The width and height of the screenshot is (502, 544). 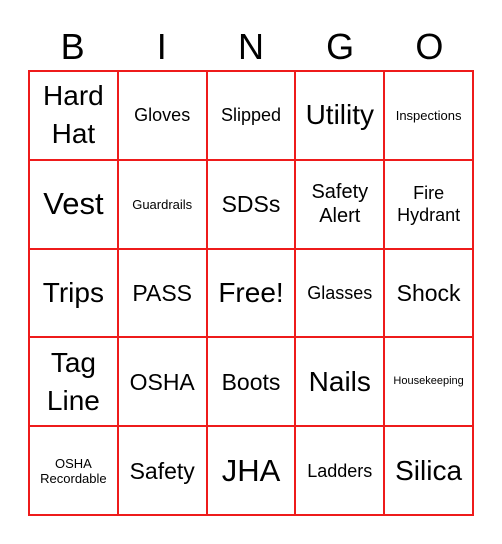 I want to click on bingo-cell-text: Nails, so click(x=339, y=381).